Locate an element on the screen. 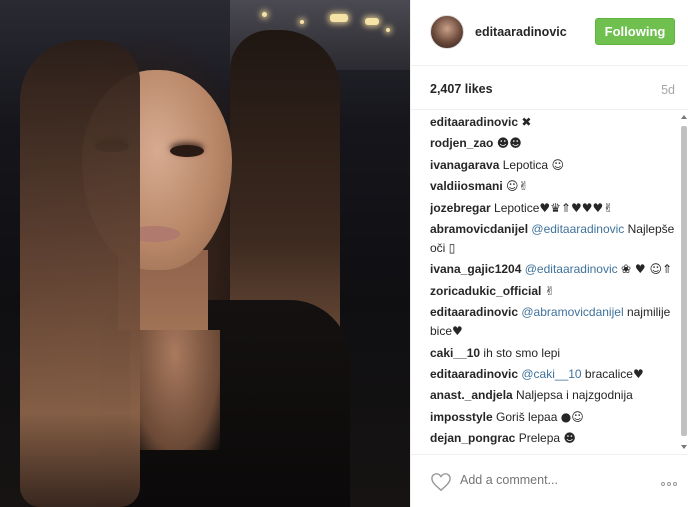  comment-emoji: ✌ is located at coordinates (549, 290).